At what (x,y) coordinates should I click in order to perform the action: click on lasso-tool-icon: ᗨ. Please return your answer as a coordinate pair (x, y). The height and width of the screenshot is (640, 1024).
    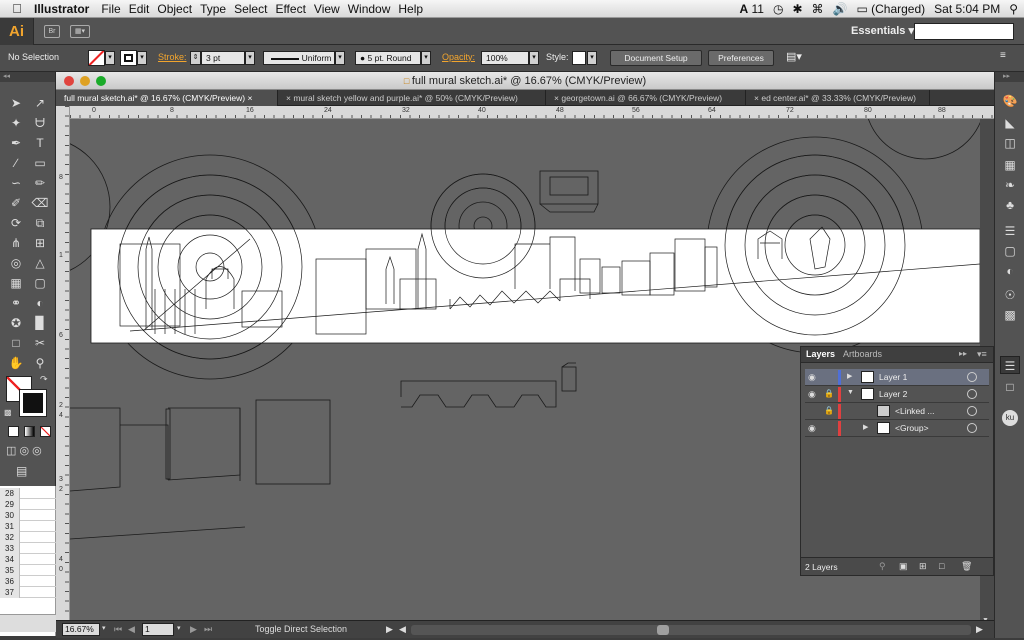
    Looking at the image, I should click on (40, 123).